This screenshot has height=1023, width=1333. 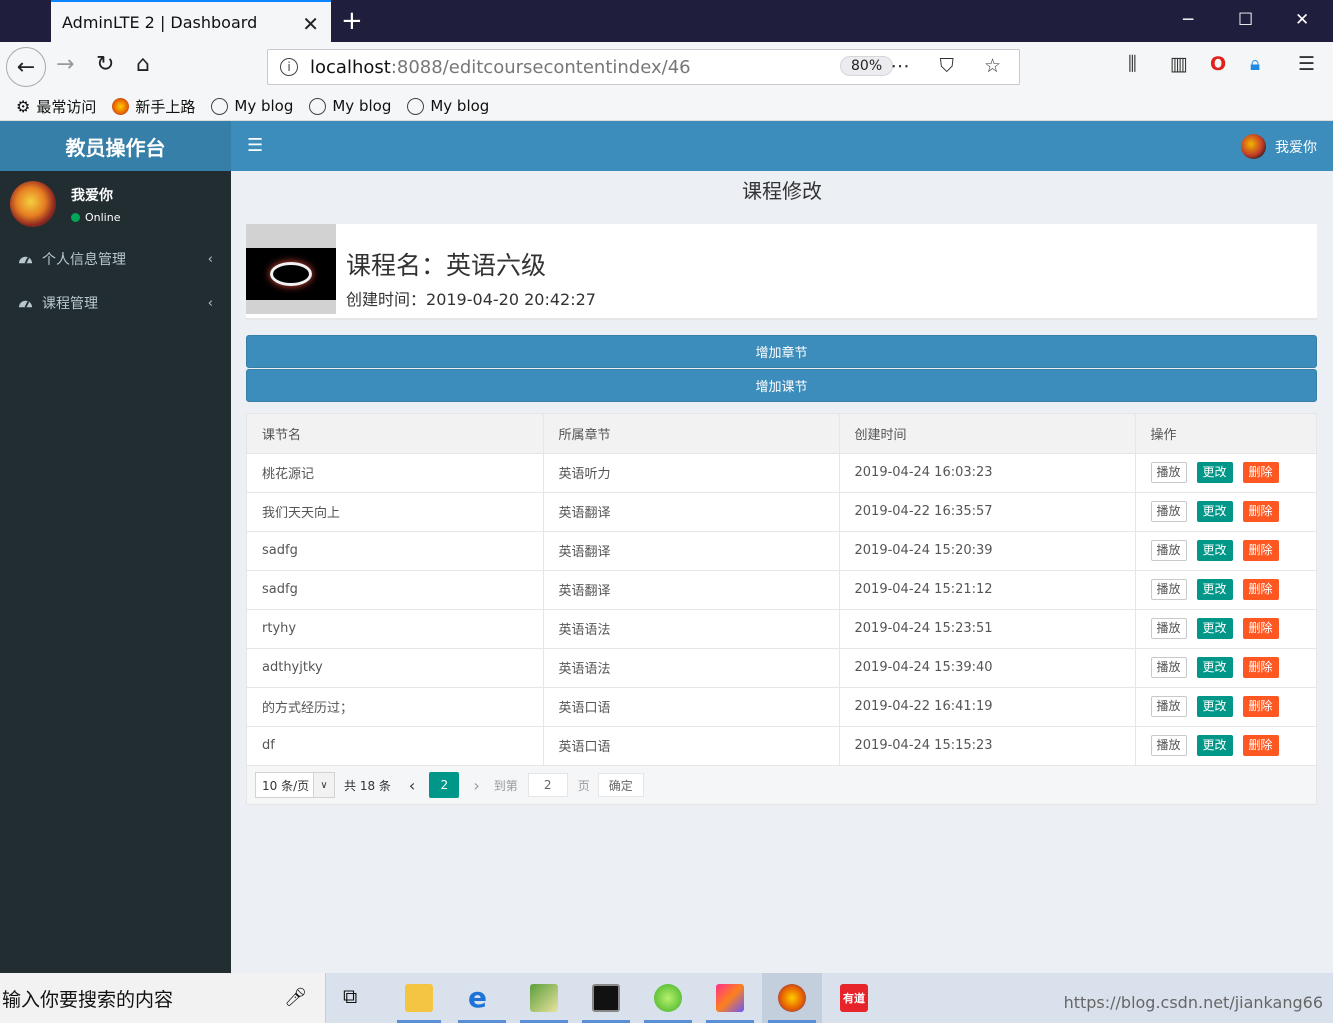 What do you see at coordinates (691, 473) in the screenshot?
I see `lesson-chapter: 英语听力` at bounding box center [691, 473].